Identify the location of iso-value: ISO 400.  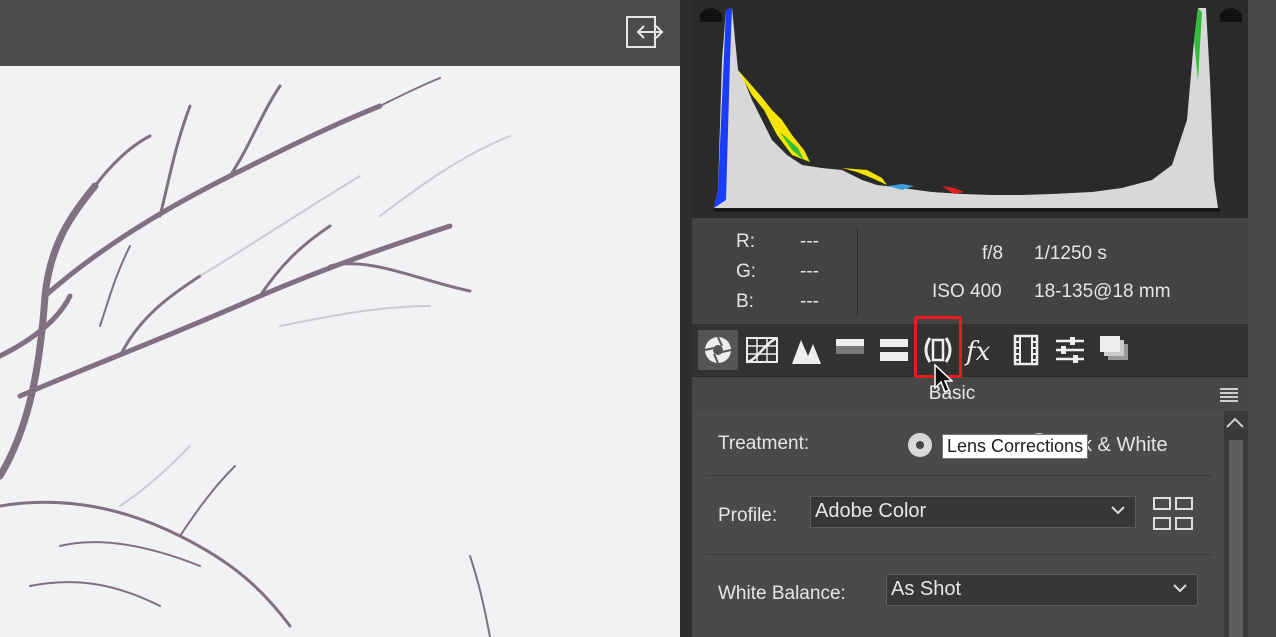
(967, 291).